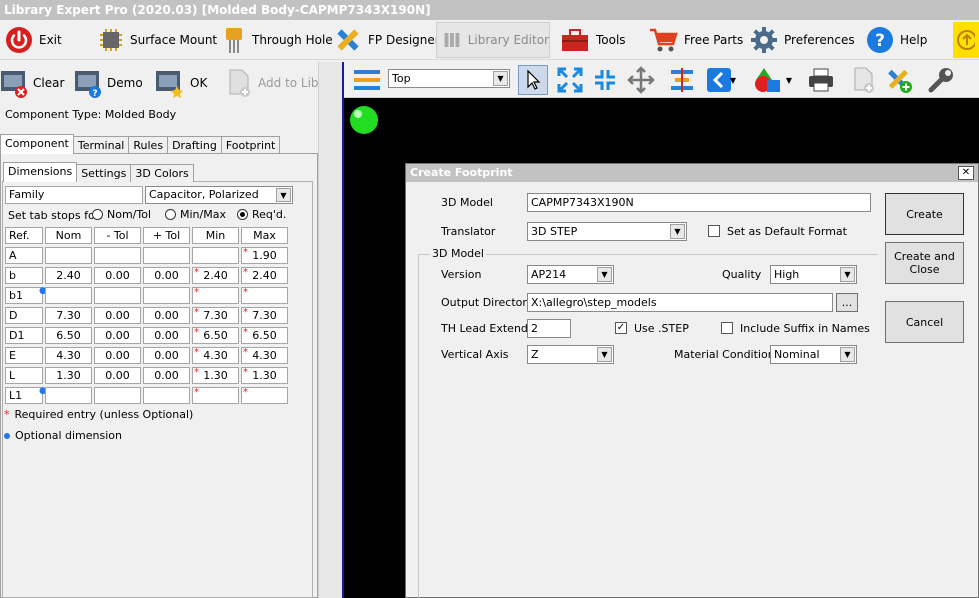 This screenshot has height=598, width=979. What do you see at coordinates (264, 375) in the screenshot?
I see `cell-max: * 1.30` at bounding box center [264, 375].